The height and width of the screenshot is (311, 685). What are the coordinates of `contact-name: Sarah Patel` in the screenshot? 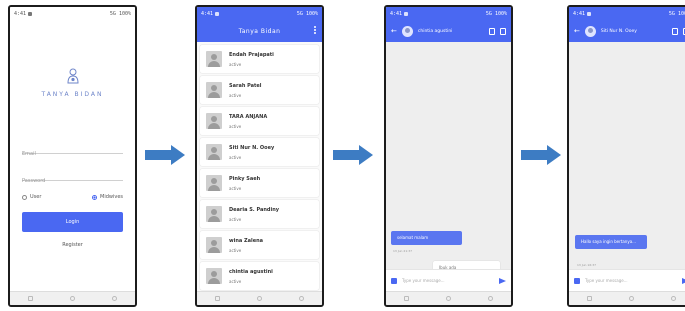 It's located at (245, 85).